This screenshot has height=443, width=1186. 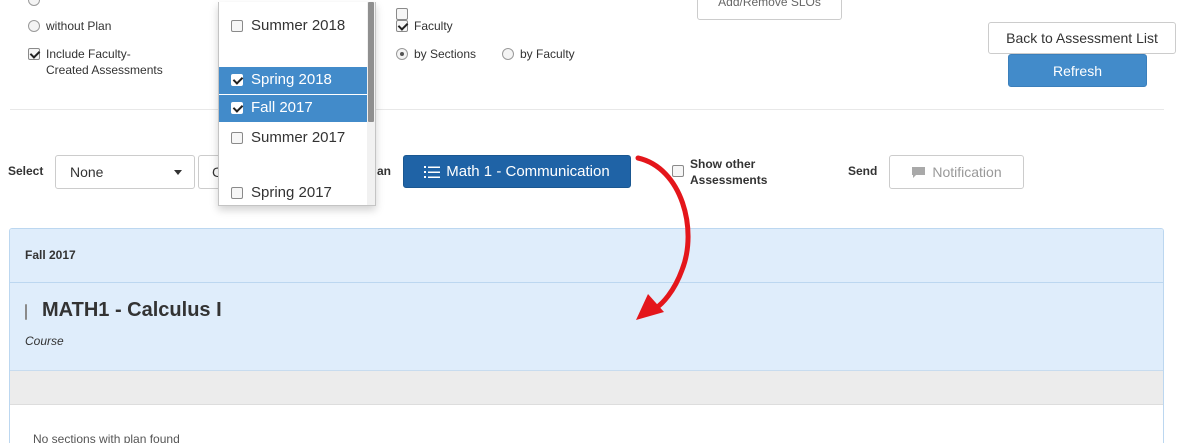 I want to click on dropdown-scrollbar-thumb, so click(x=371, y=62).